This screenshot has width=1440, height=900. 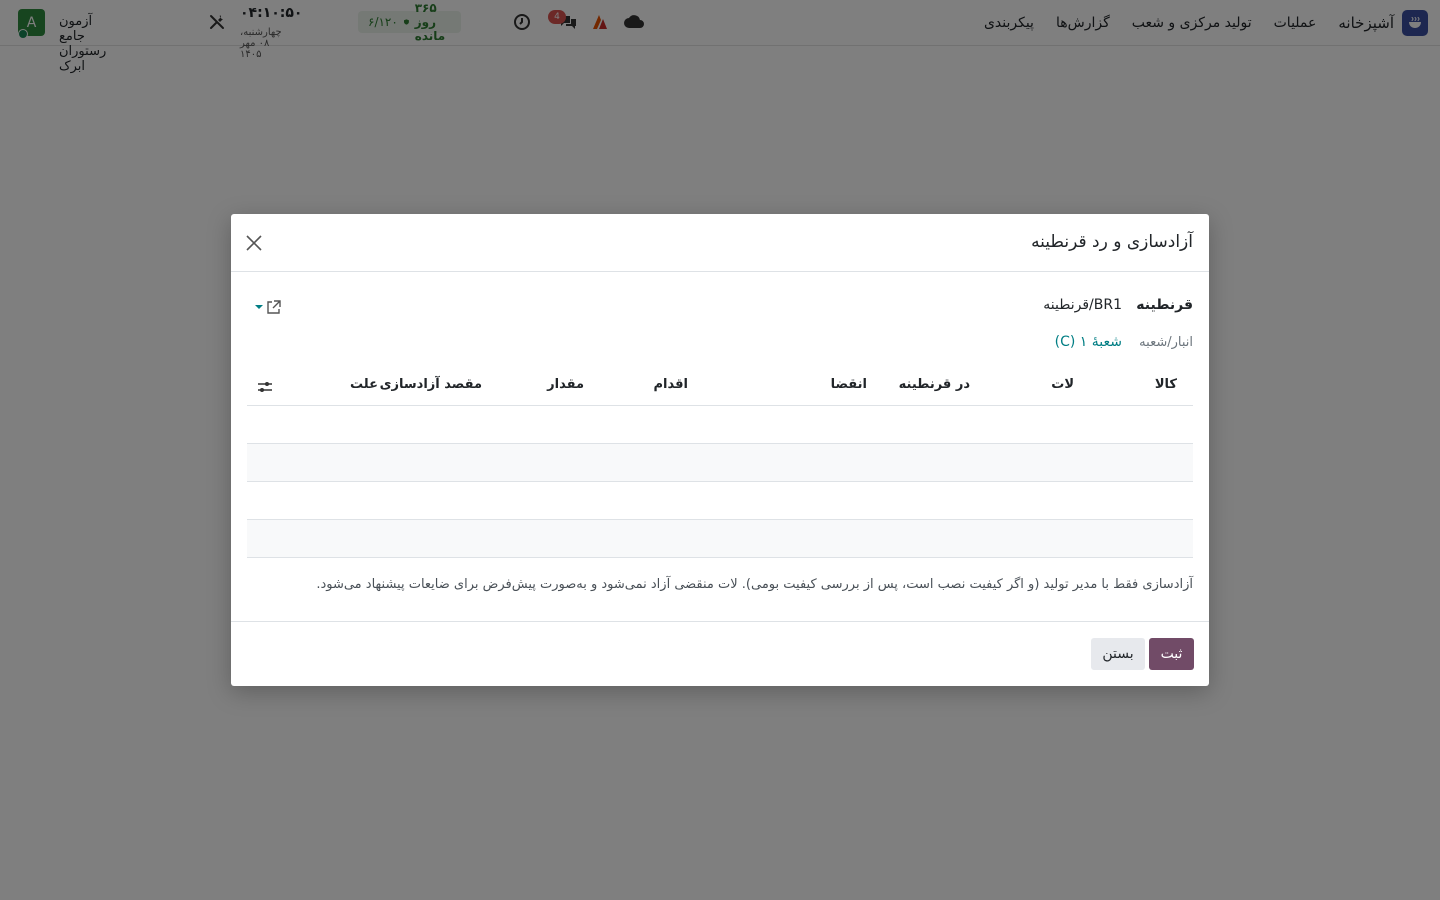 I want to click on modal-header: آزادسازی و رد قرنطینه, so click(x=720, y=243).